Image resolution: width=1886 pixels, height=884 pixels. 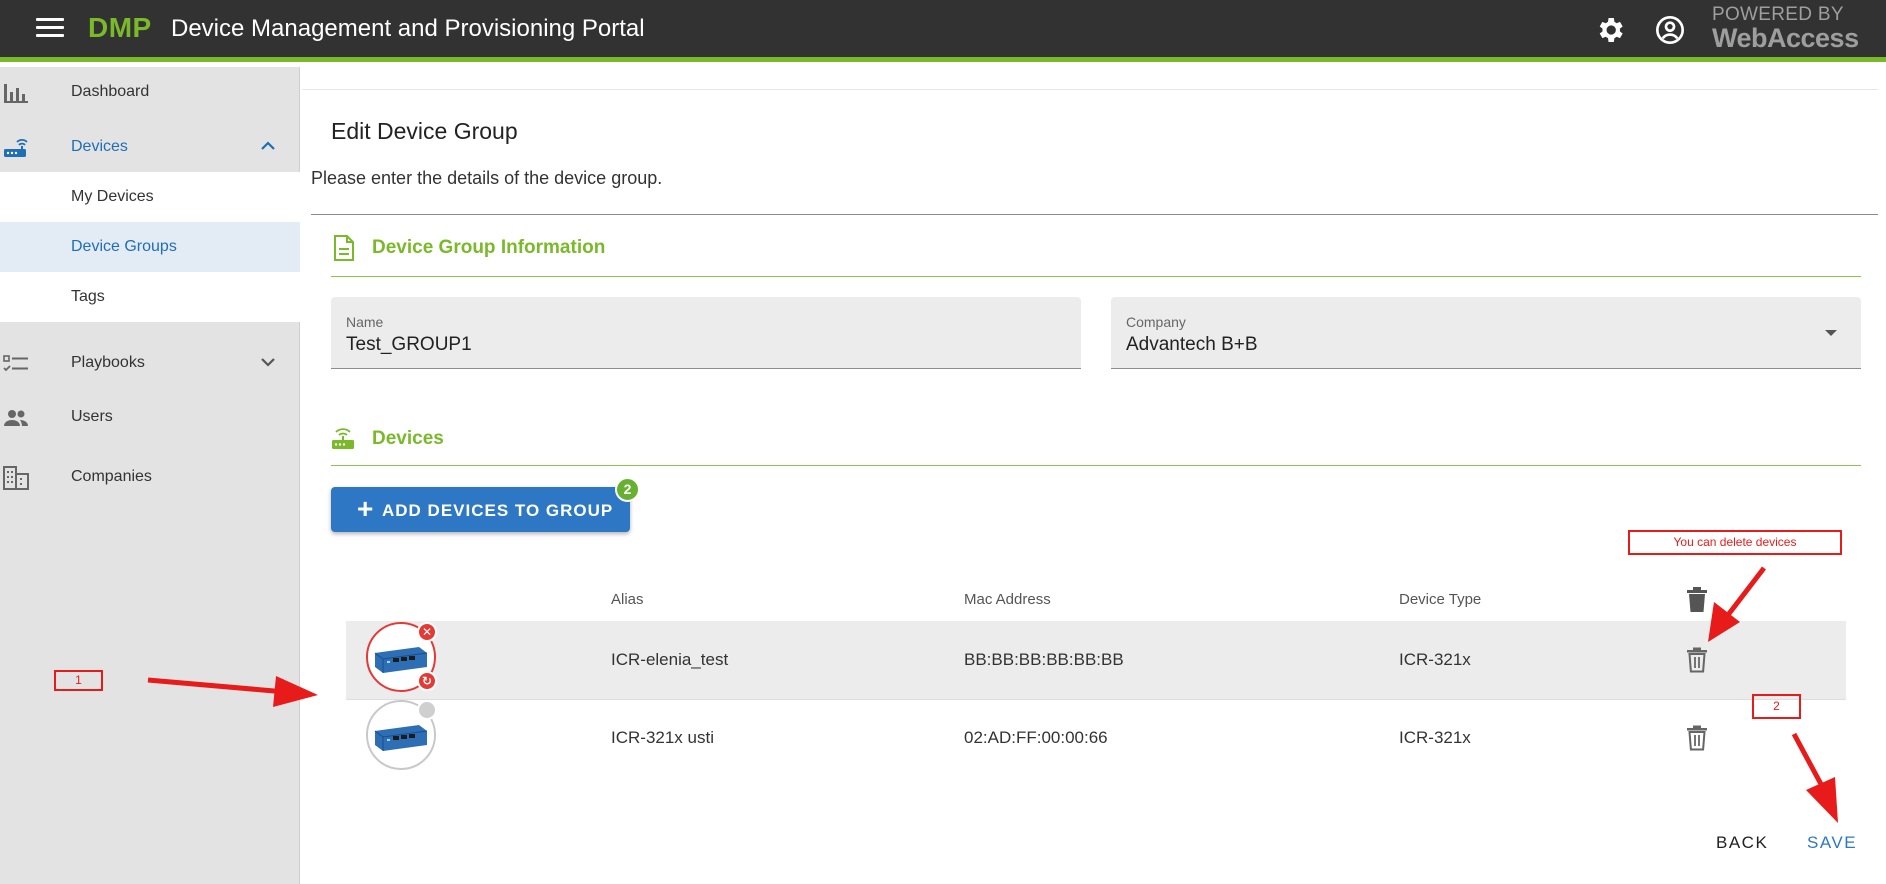 I want to click on cell-alias: ICR-elenia_test, so click(x=670, y=659).